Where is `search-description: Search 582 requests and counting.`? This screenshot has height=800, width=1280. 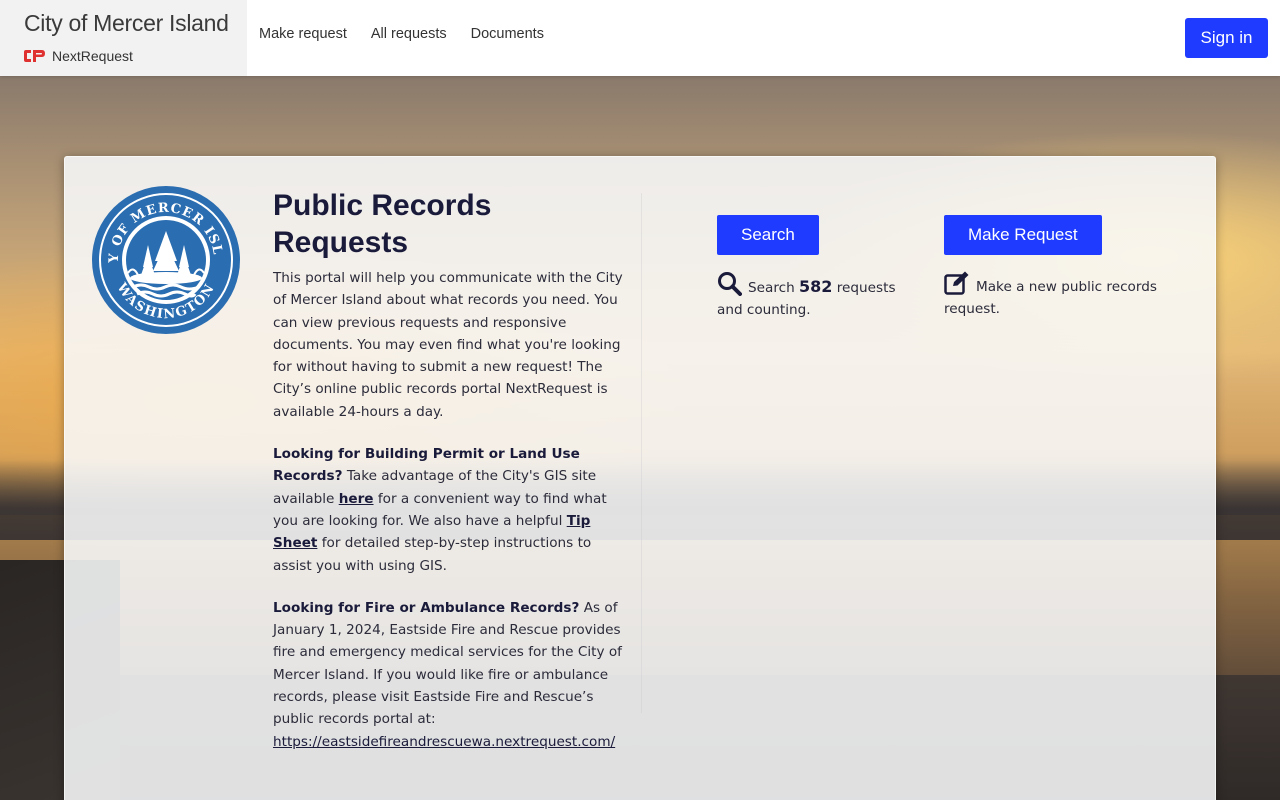 search-description: Search 582 requests and counting. is located at coordinates (817, 296).